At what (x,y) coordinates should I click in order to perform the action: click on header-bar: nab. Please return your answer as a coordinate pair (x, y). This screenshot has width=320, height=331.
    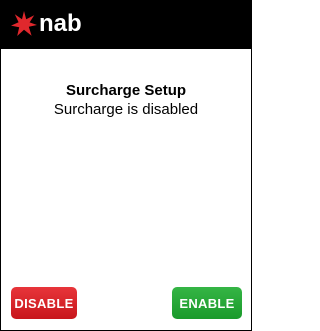
    Looking at the image, I should click on (126, 25).